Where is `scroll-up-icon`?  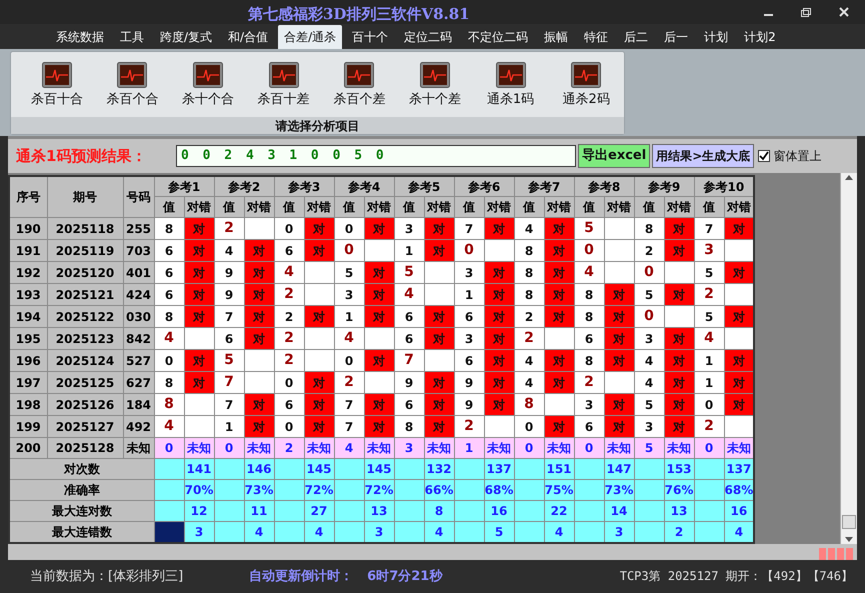 scroll-up-icon is located at coordinates (849, 177).